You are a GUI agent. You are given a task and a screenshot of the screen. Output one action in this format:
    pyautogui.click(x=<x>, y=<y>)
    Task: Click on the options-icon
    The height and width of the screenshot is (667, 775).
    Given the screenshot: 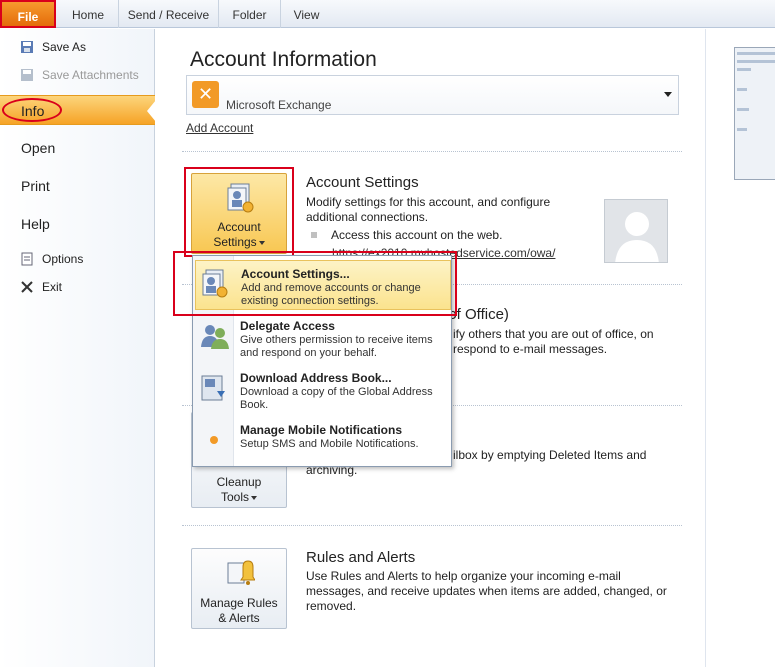 What is the action you would take?
    pyautogui.click(x=27, y=259)
    